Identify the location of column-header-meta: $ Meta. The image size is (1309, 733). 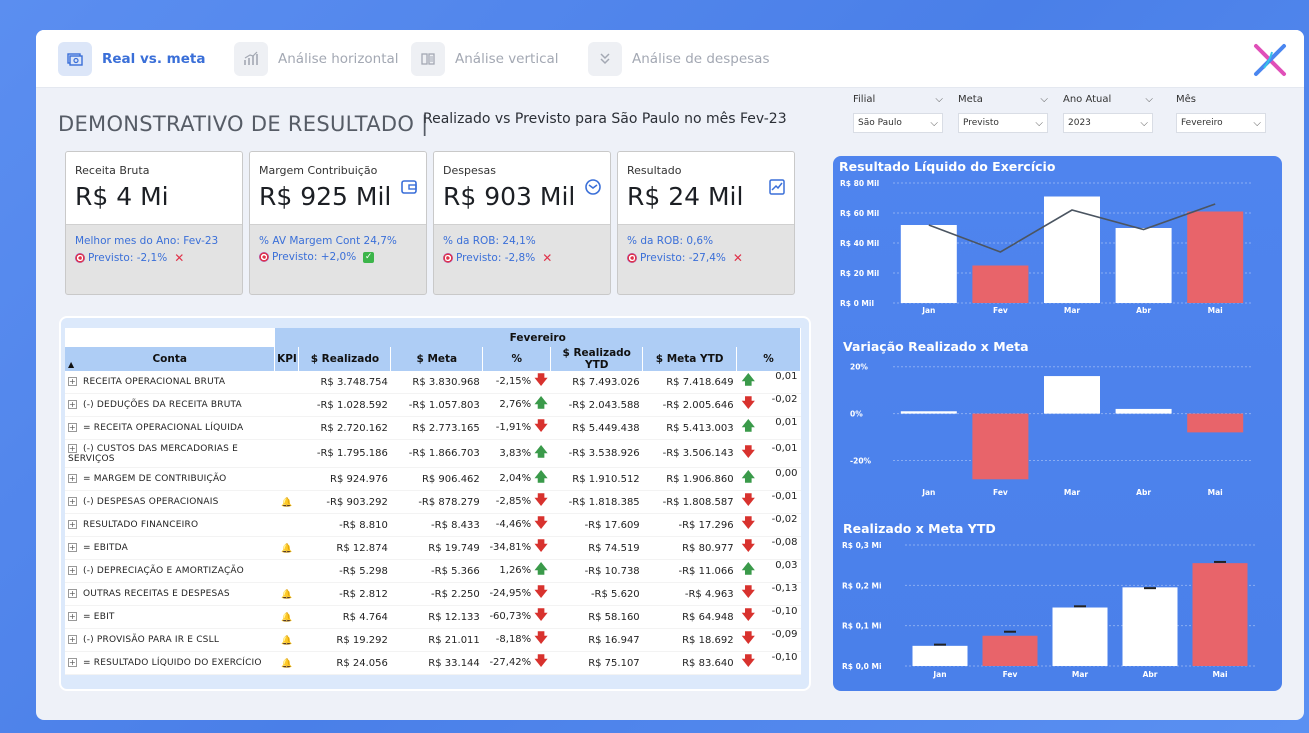
(437, 359).